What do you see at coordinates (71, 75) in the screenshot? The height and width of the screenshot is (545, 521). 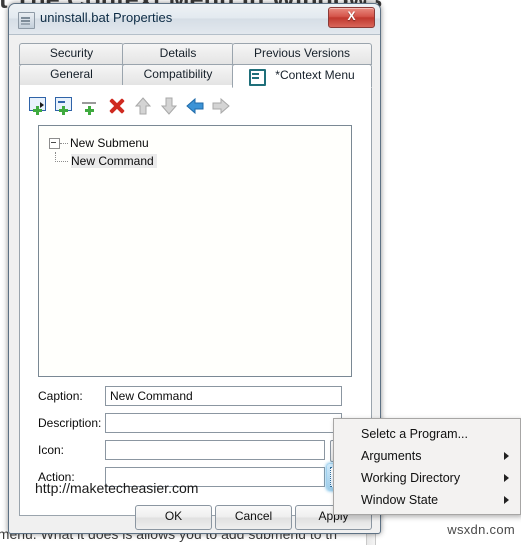 I see `tab-general: General` at bounding box center [71, 75].